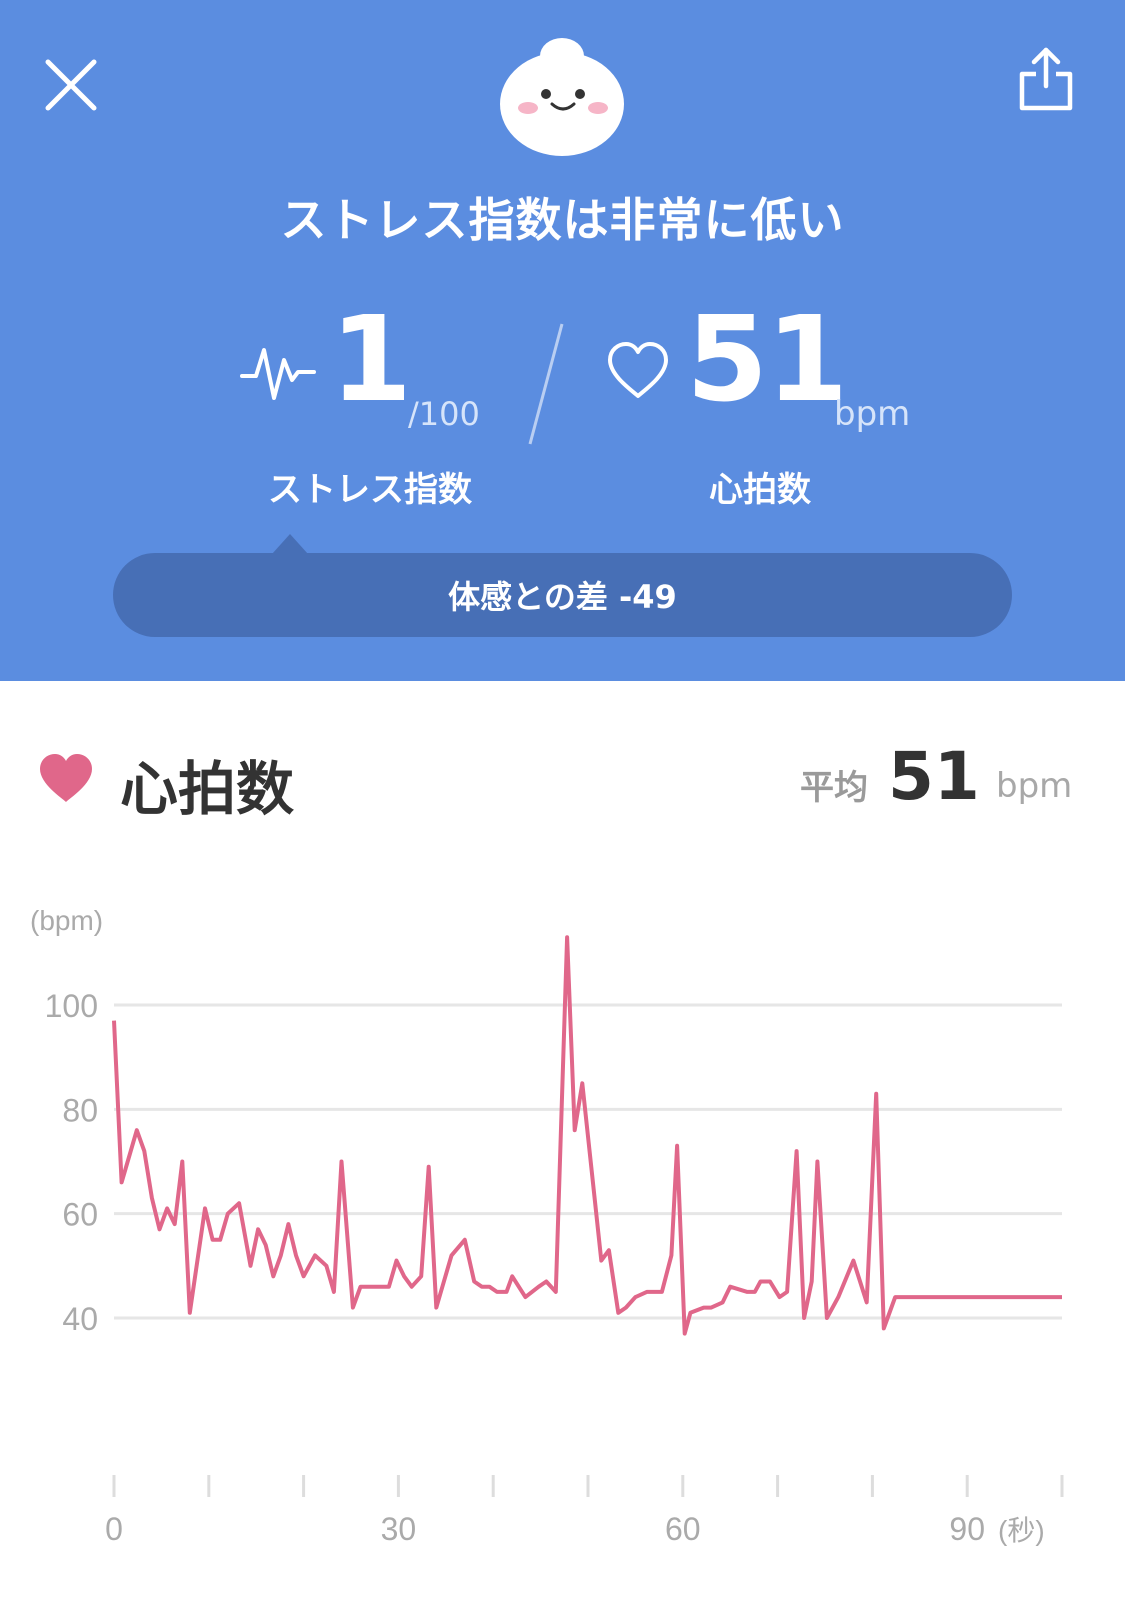 This screenshot has height=1614, width=1125. I want to click on x-axis-label: (秒), so click(1021, 1530).